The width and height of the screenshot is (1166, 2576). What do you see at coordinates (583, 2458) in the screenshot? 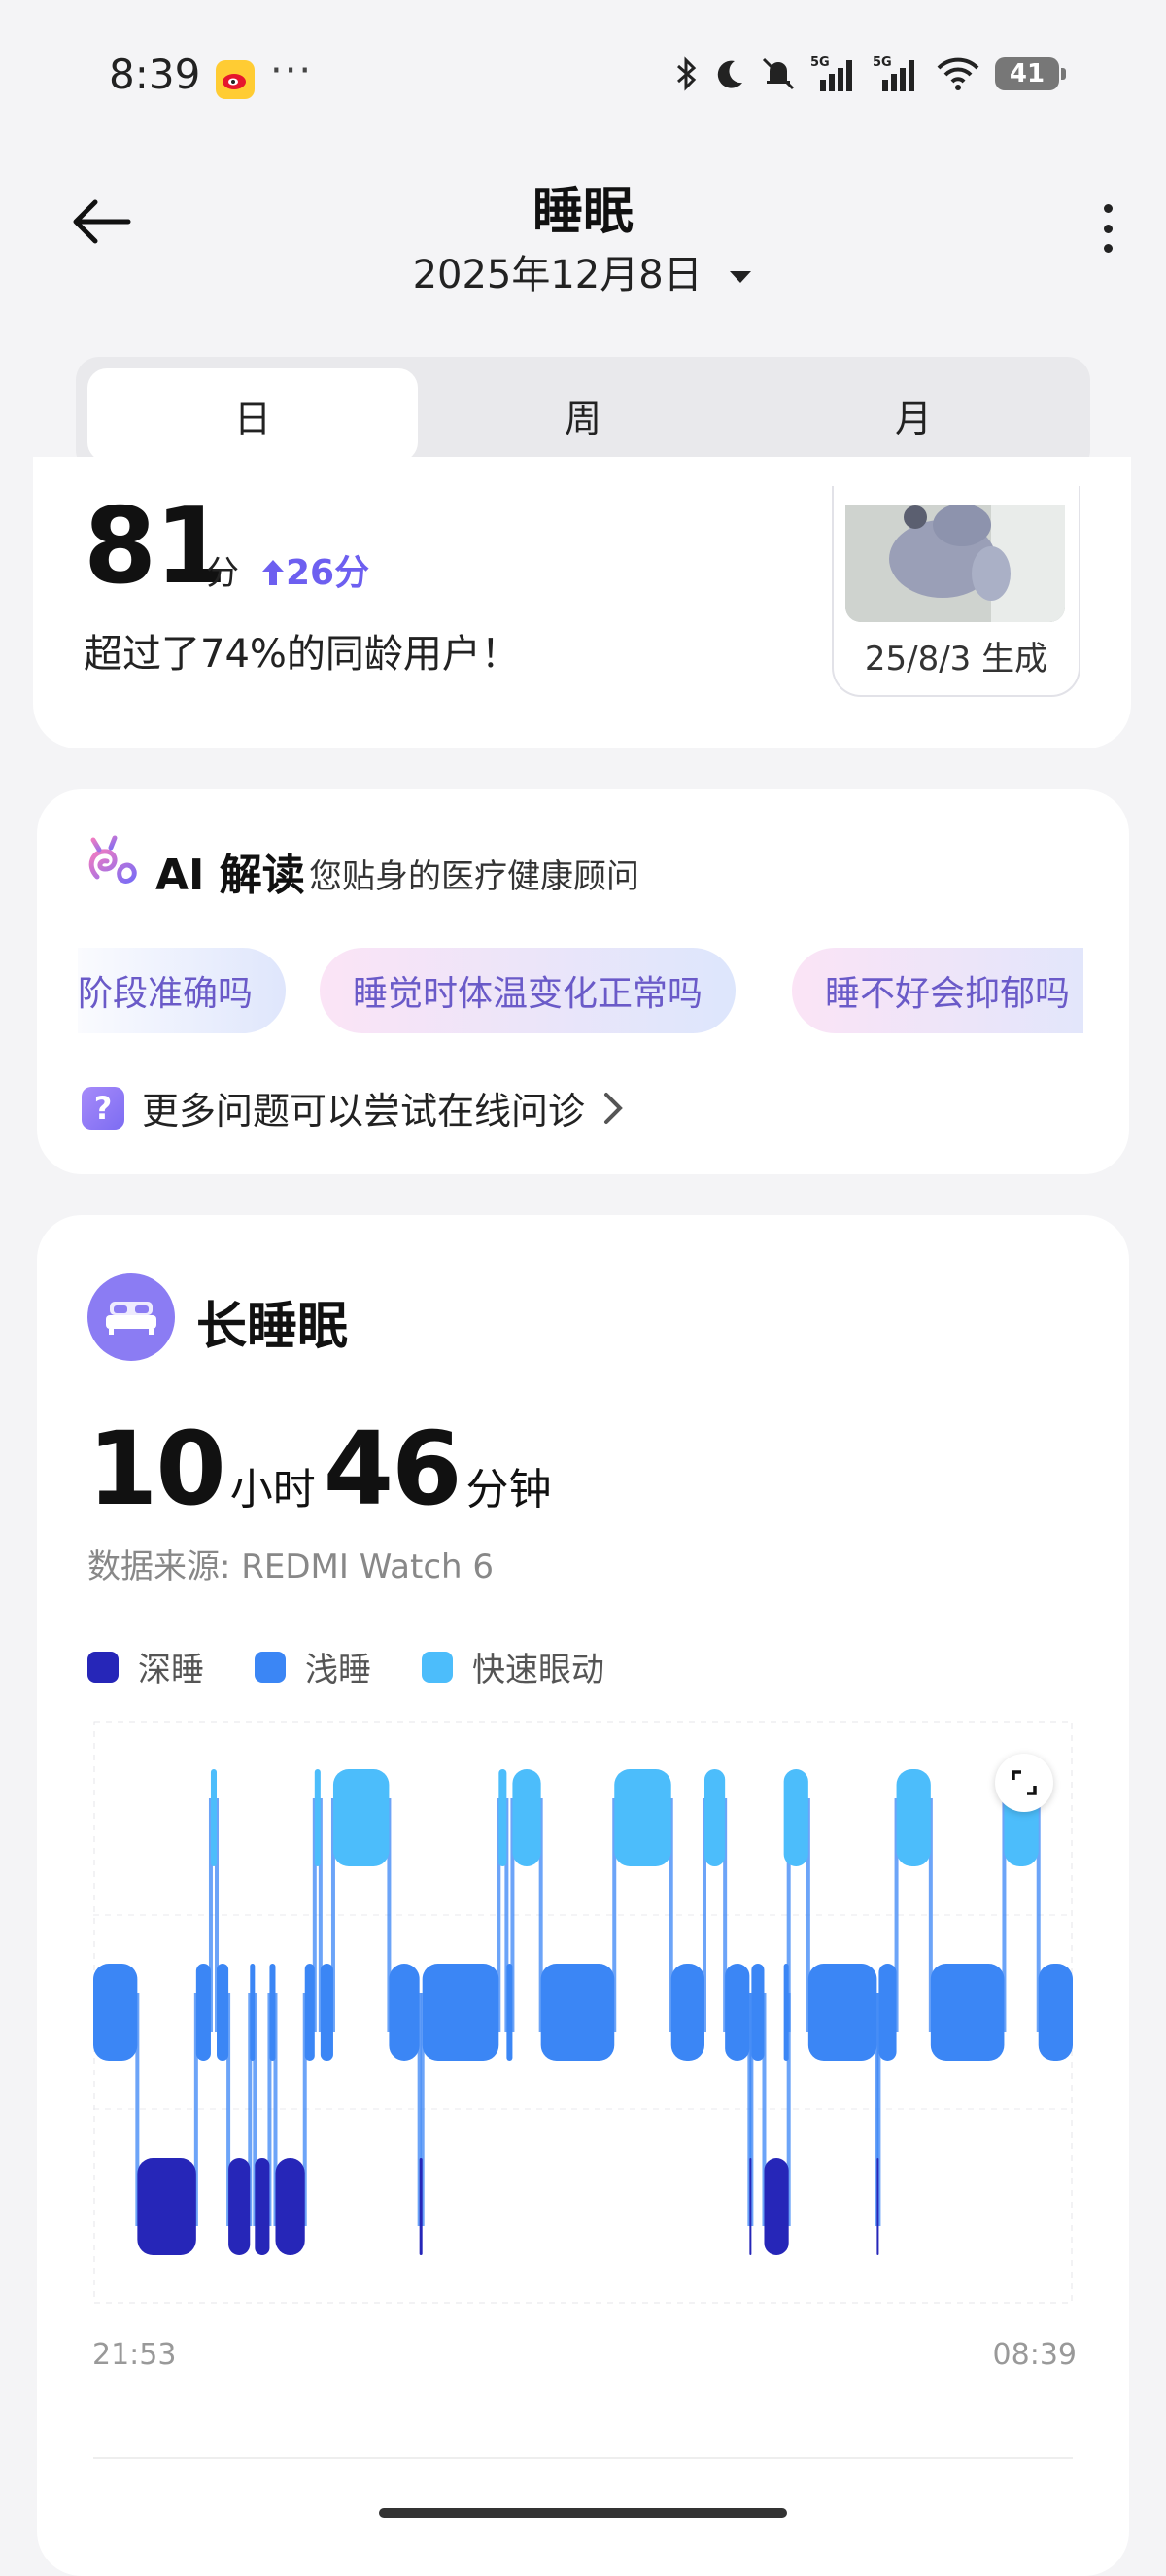
I see `card-divider` at bounding box center [583, 2458].